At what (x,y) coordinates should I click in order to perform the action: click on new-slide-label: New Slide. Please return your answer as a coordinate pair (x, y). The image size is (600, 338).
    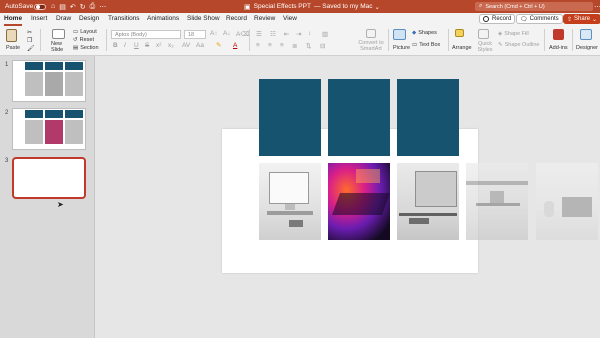
    Looking at the image, I should click on (57, 47).